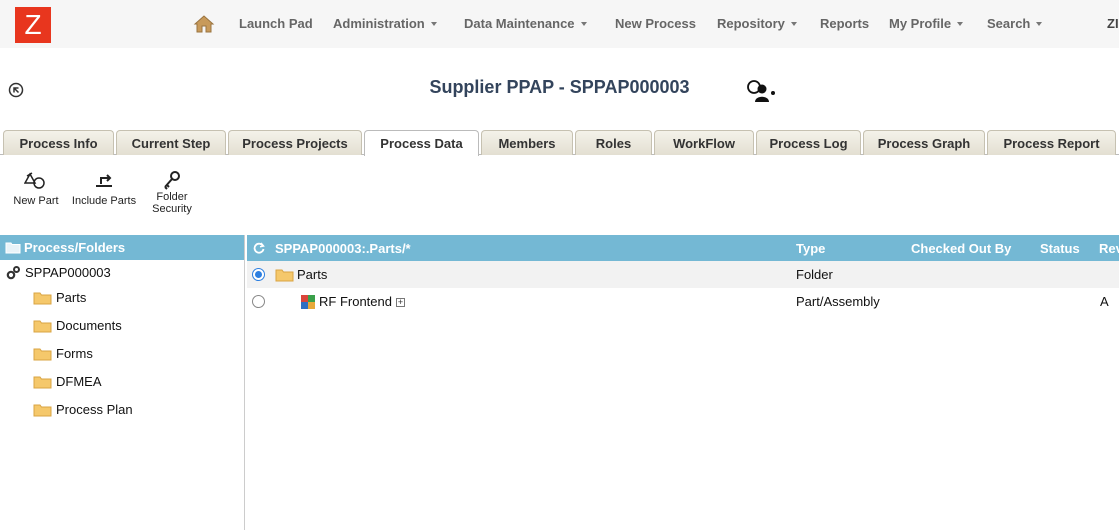  I want to click on assembly-icon, so click(308, 301).